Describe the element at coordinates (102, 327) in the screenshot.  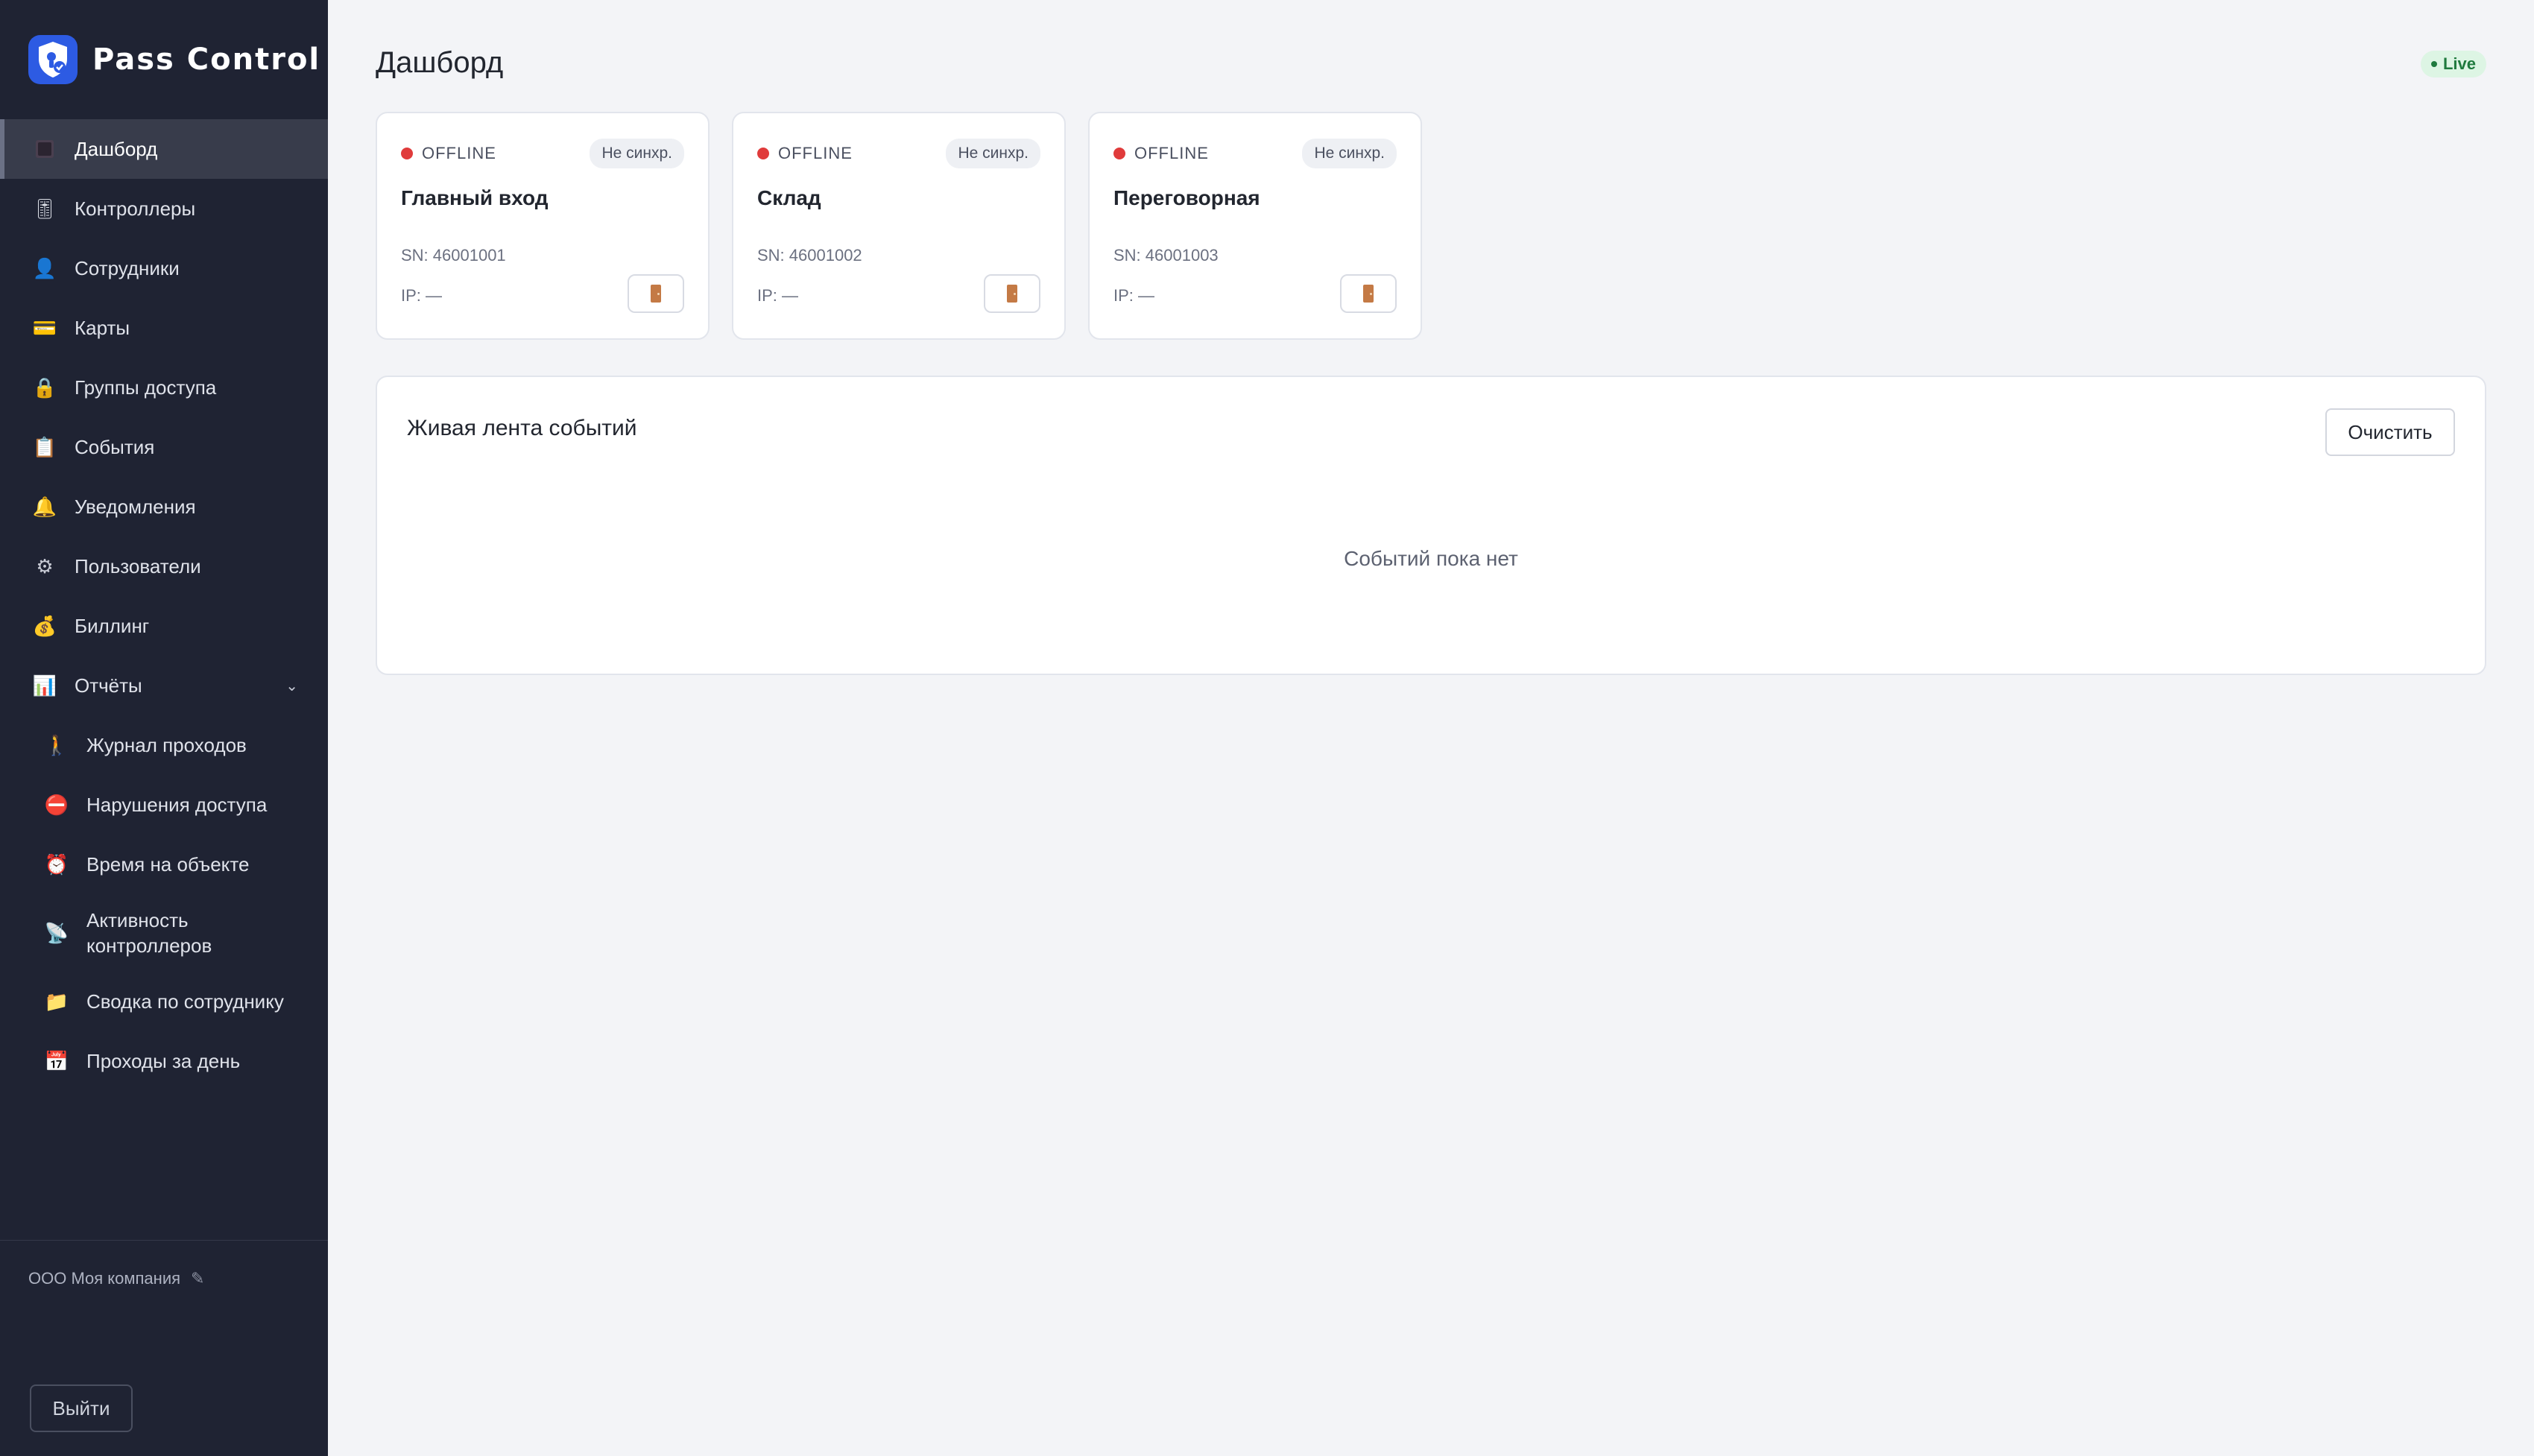
I see `sidebar-item-label: Карты` at that location.